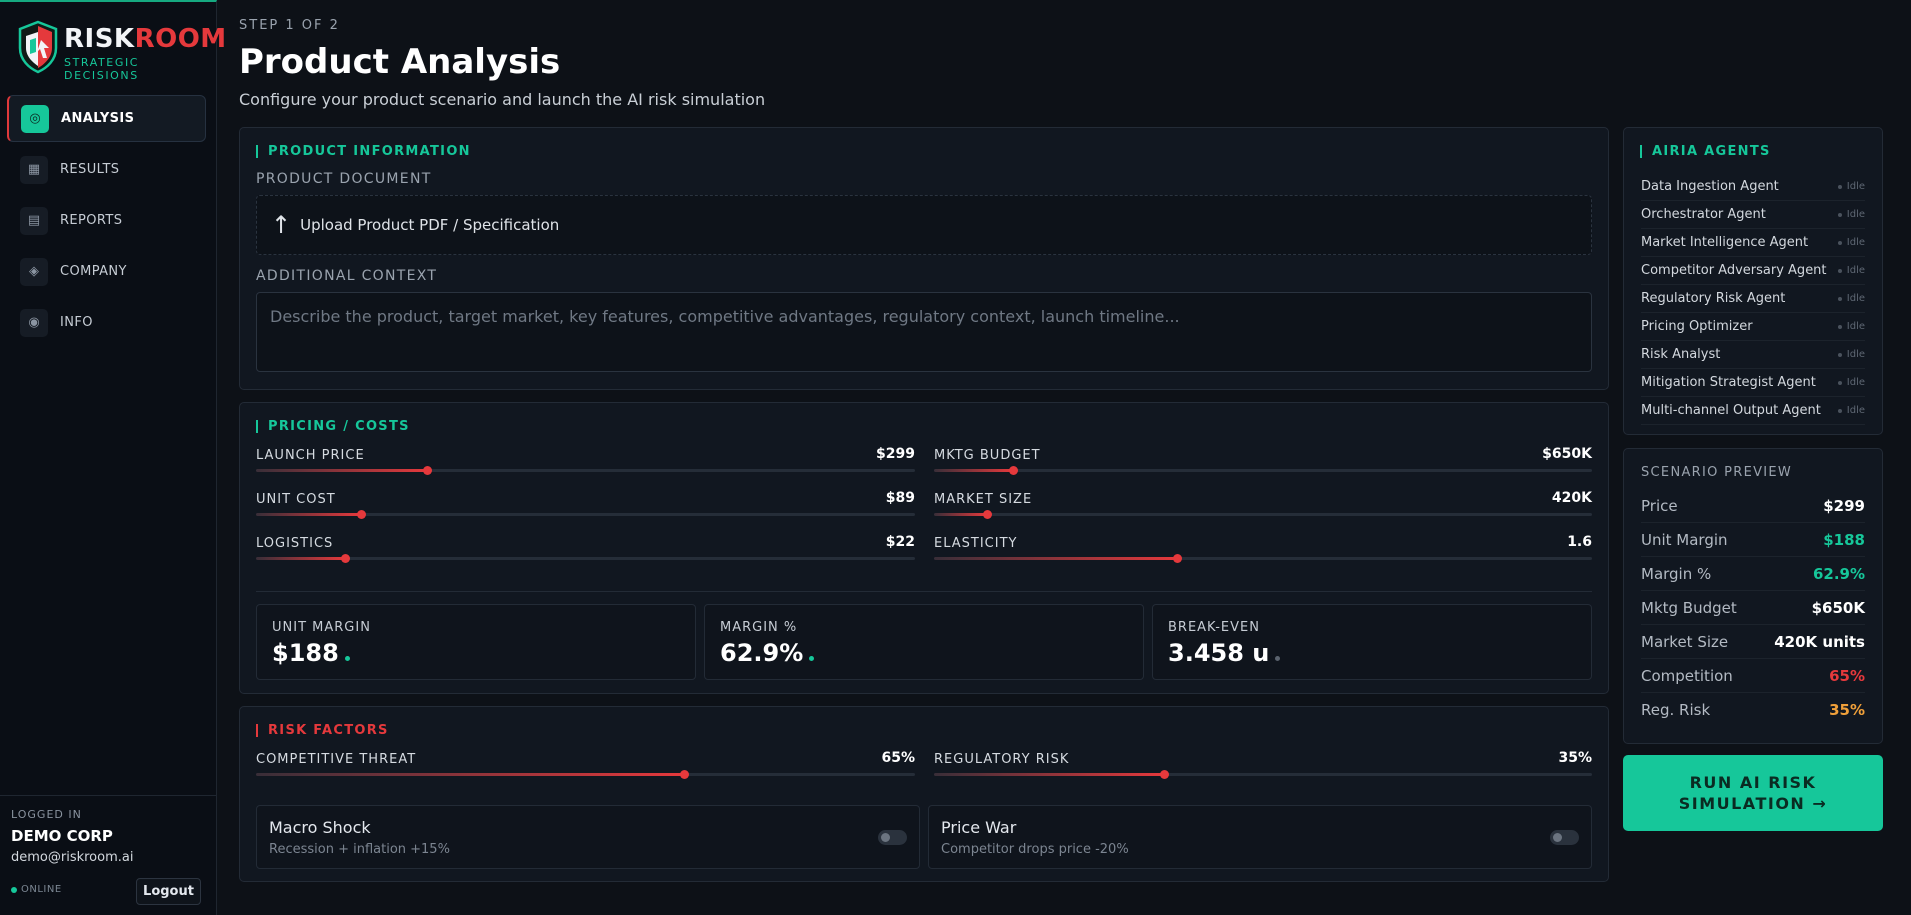 The height and width of the screenshot is (915, 1911). Describe the element at coordinates (98, 118) in the screenshot. I see `sidebar-item-label: ANALYSIS` at that location.